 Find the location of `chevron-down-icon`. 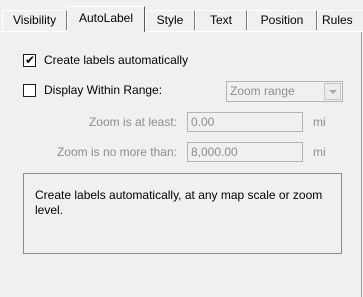

chevron-down-icon is located at coordinates (333, 92).